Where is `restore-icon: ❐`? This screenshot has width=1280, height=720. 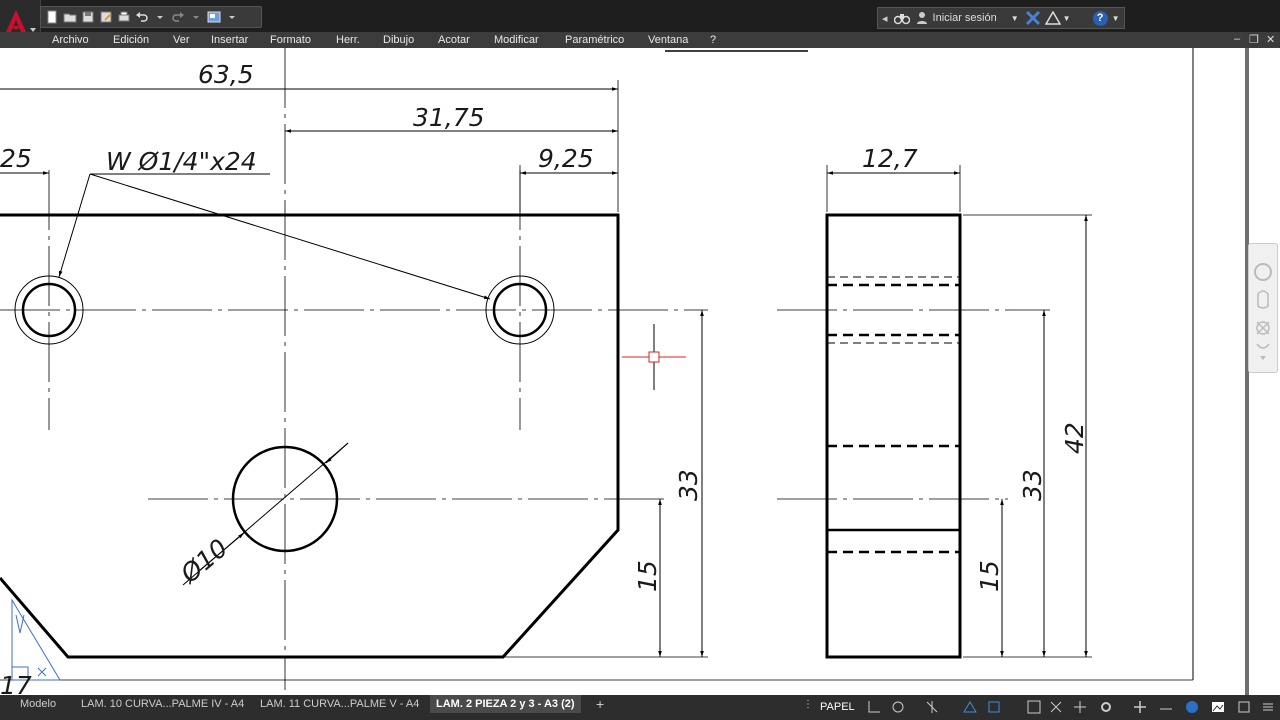
restore-icon: ❐ is located at coordinates (1254, 39).